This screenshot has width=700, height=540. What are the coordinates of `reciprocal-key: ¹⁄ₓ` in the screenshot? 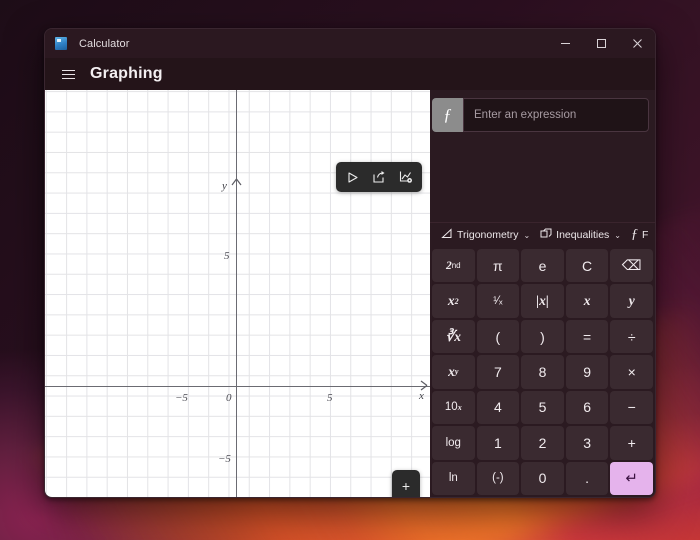 It's located at (498, 301).